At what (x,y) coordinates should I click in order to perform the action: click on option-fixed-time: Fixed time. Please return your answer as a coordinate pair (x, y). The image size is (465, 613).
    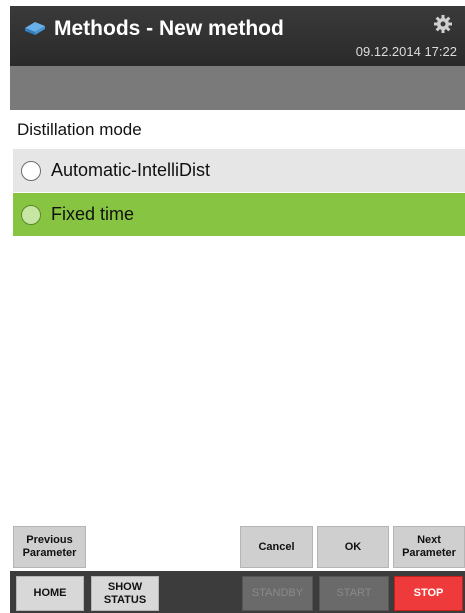
    Looking at the image, I should click on (239, 214).